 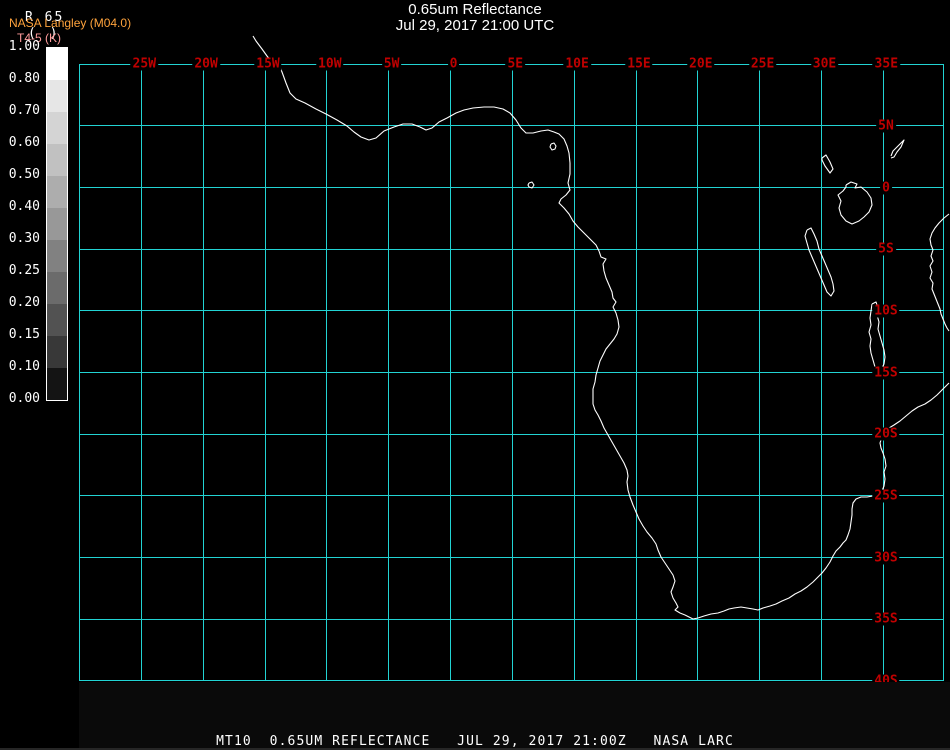 What do you see at coordinates (24, 398) in the screenshot?
I see `colorbar-tick-label: 0.00` at bounding box center [24, 398].